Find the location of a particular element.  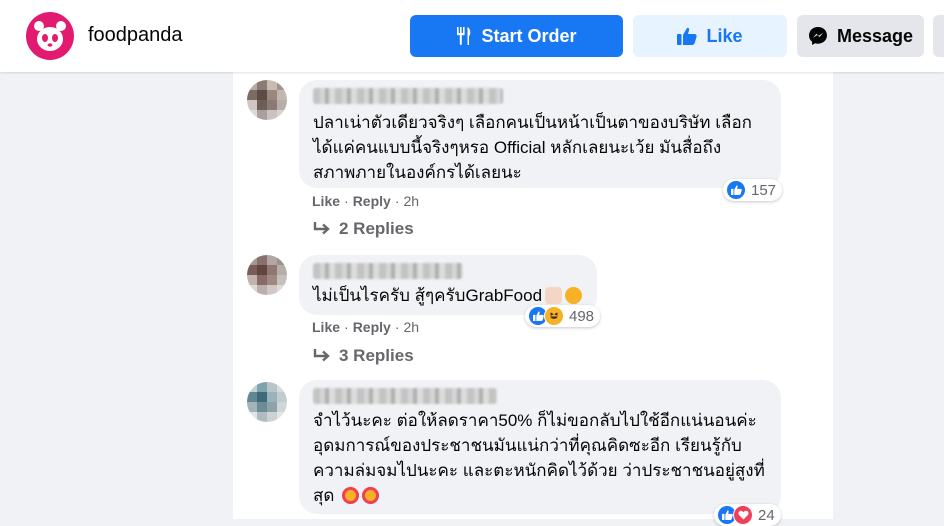

reaction-summary: 24 is located at coordinates (747, 515).